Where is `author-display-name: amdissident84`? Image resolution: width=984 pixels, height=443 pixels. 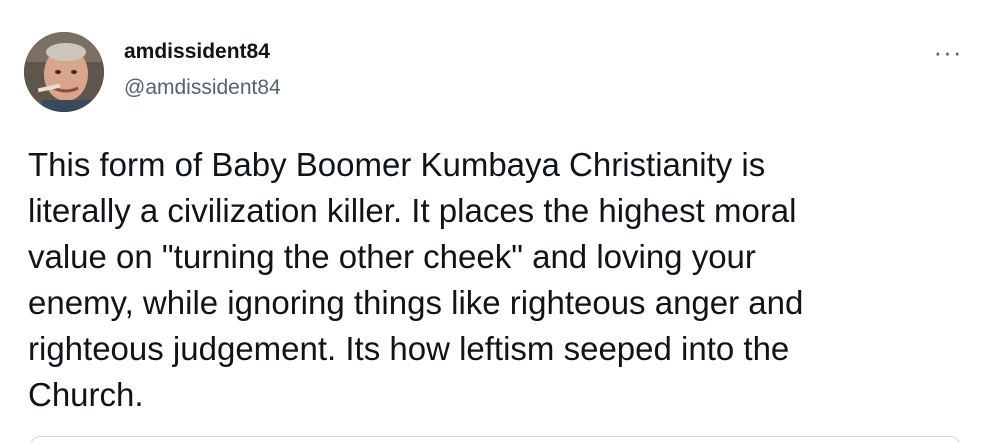
author-display-name: amdissident84 is located at coordinates (197, 52).